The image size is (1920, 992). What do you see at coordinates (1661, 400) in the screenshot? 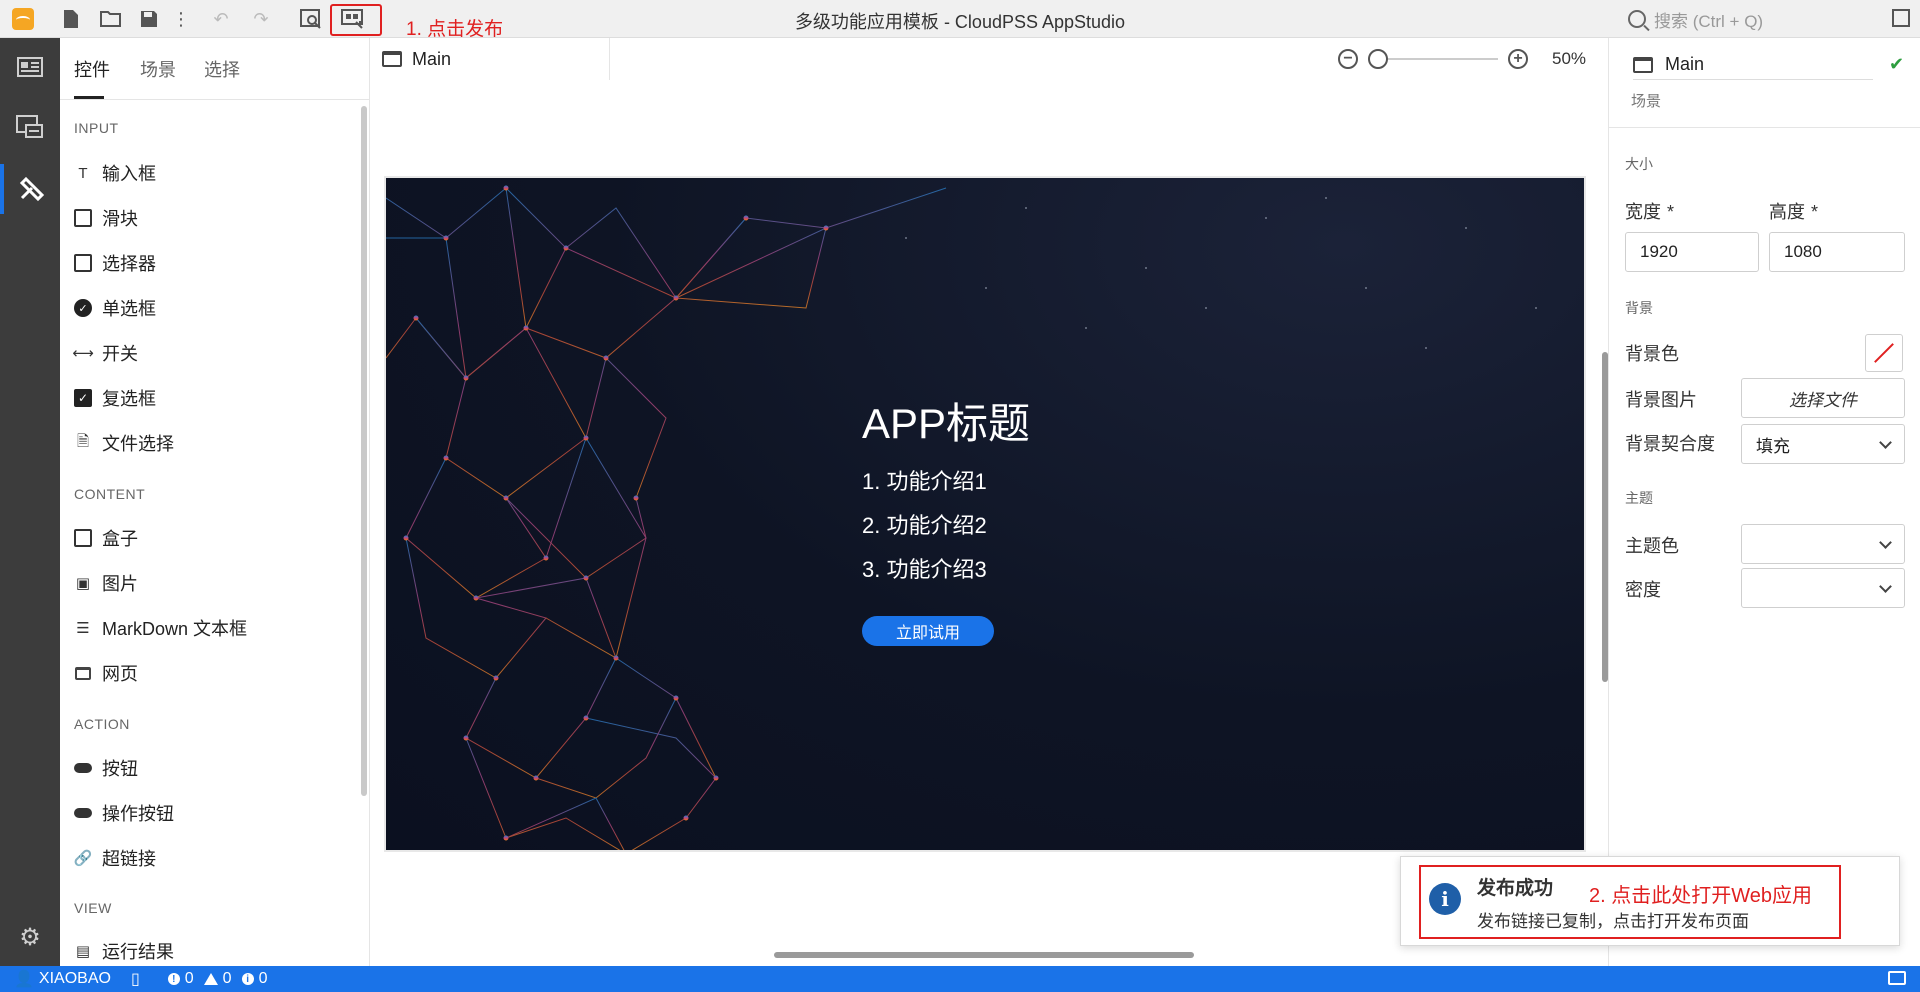
I see `bg-image-label: 背景图片` at bounding box center [1661, 400].